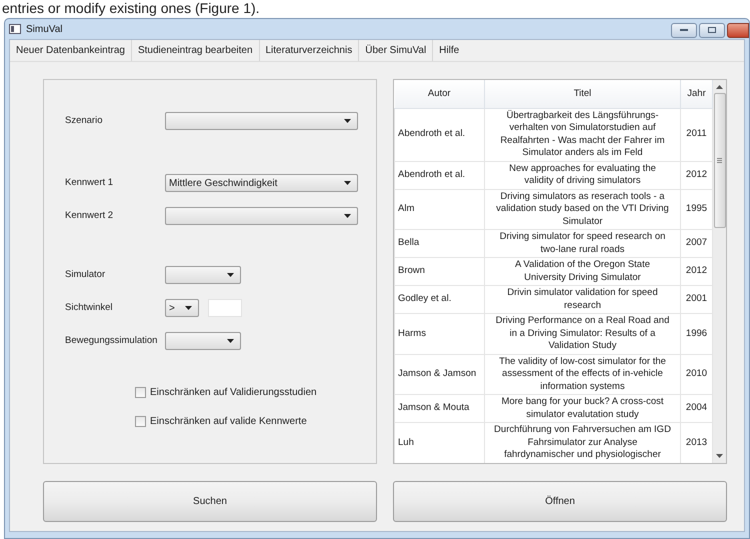 The width and height of the screenshot is (750, 539). I want to click on maximize-button, so click(712, 30).